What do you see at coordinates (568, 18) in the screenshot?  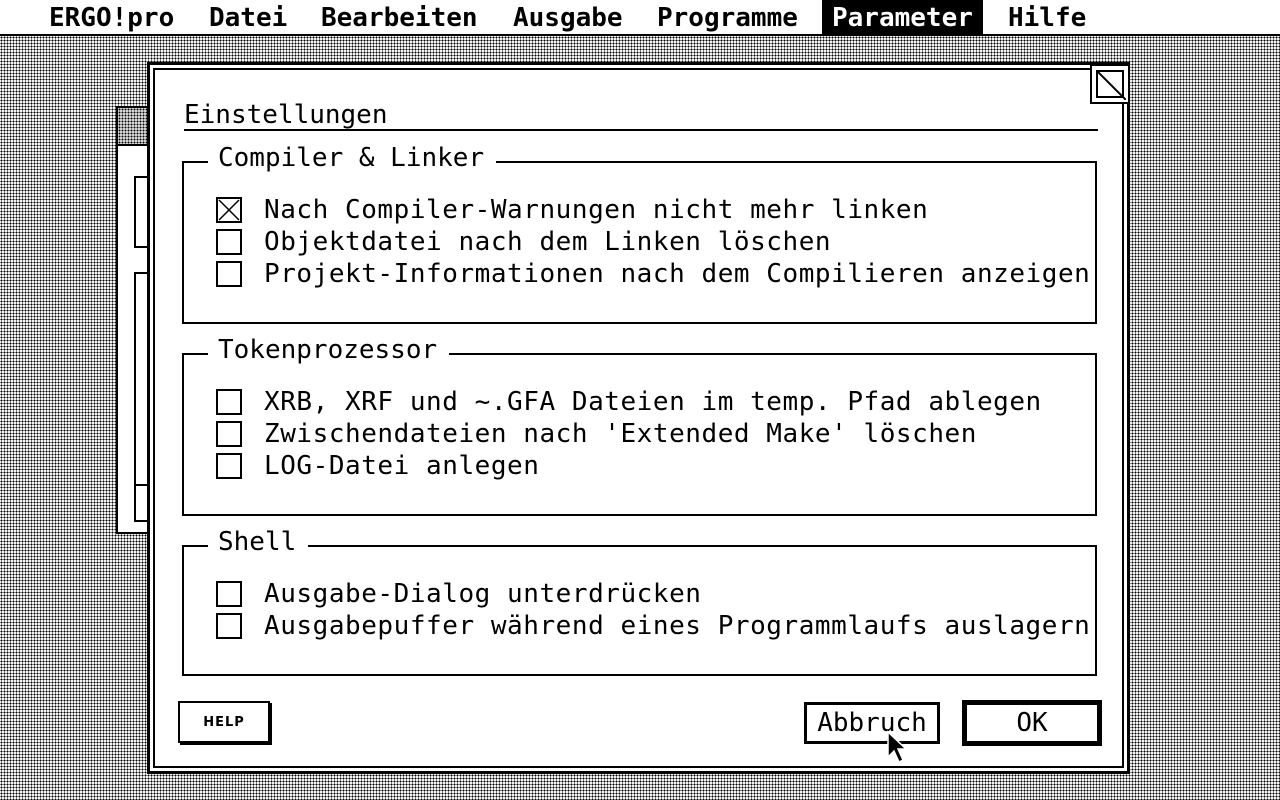 I see `menu-item-ausgabe: Ausgabe` at bounding box center [568, 18].